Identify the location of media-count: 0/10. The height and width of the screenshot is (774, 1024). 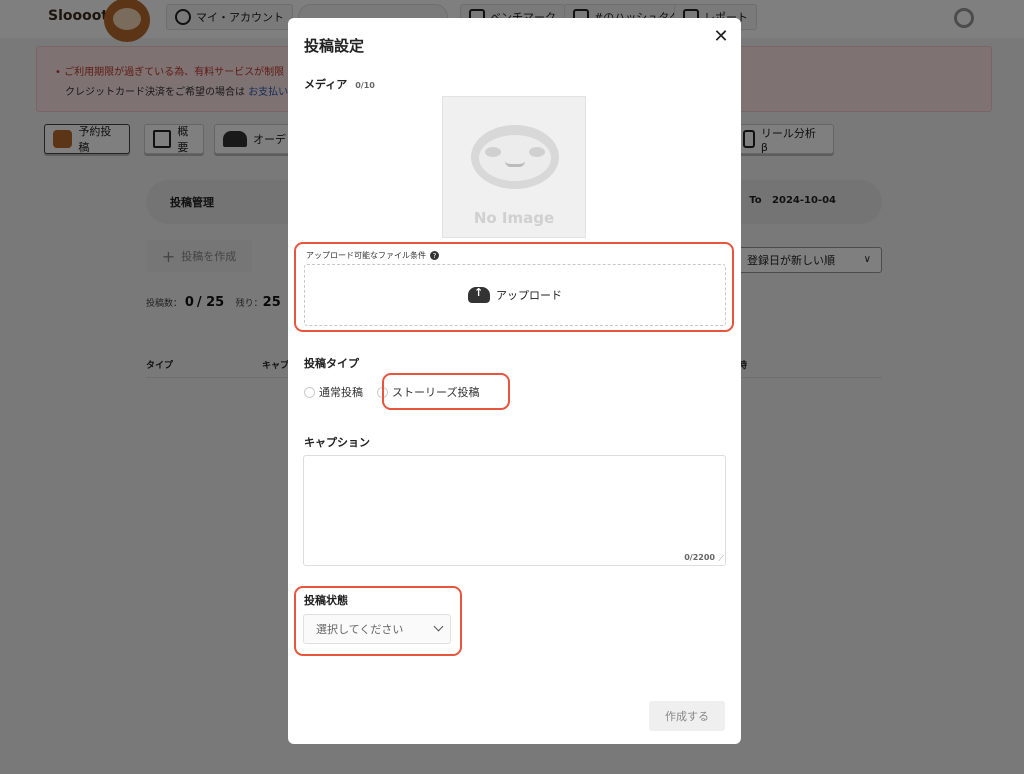
(365, 85).